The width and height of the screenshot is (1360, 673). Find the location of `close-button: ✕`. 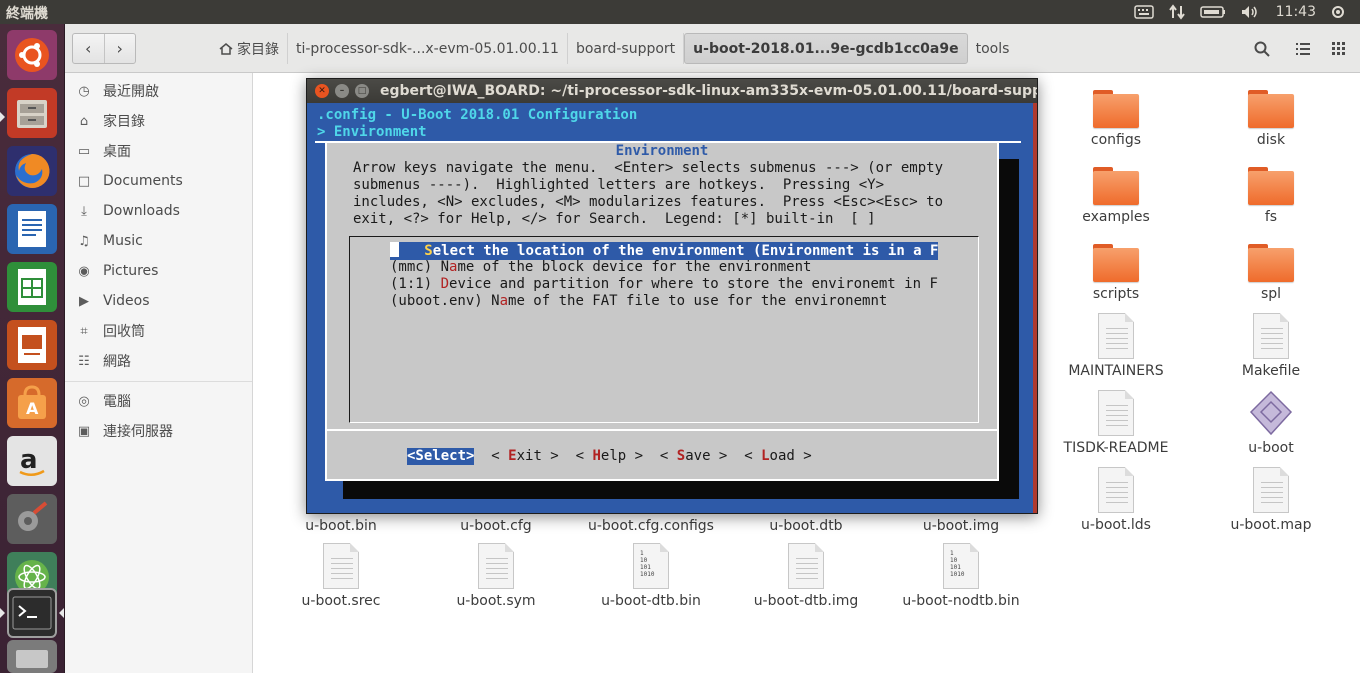

close-button: ✕ is located at coordinates (322, 91).